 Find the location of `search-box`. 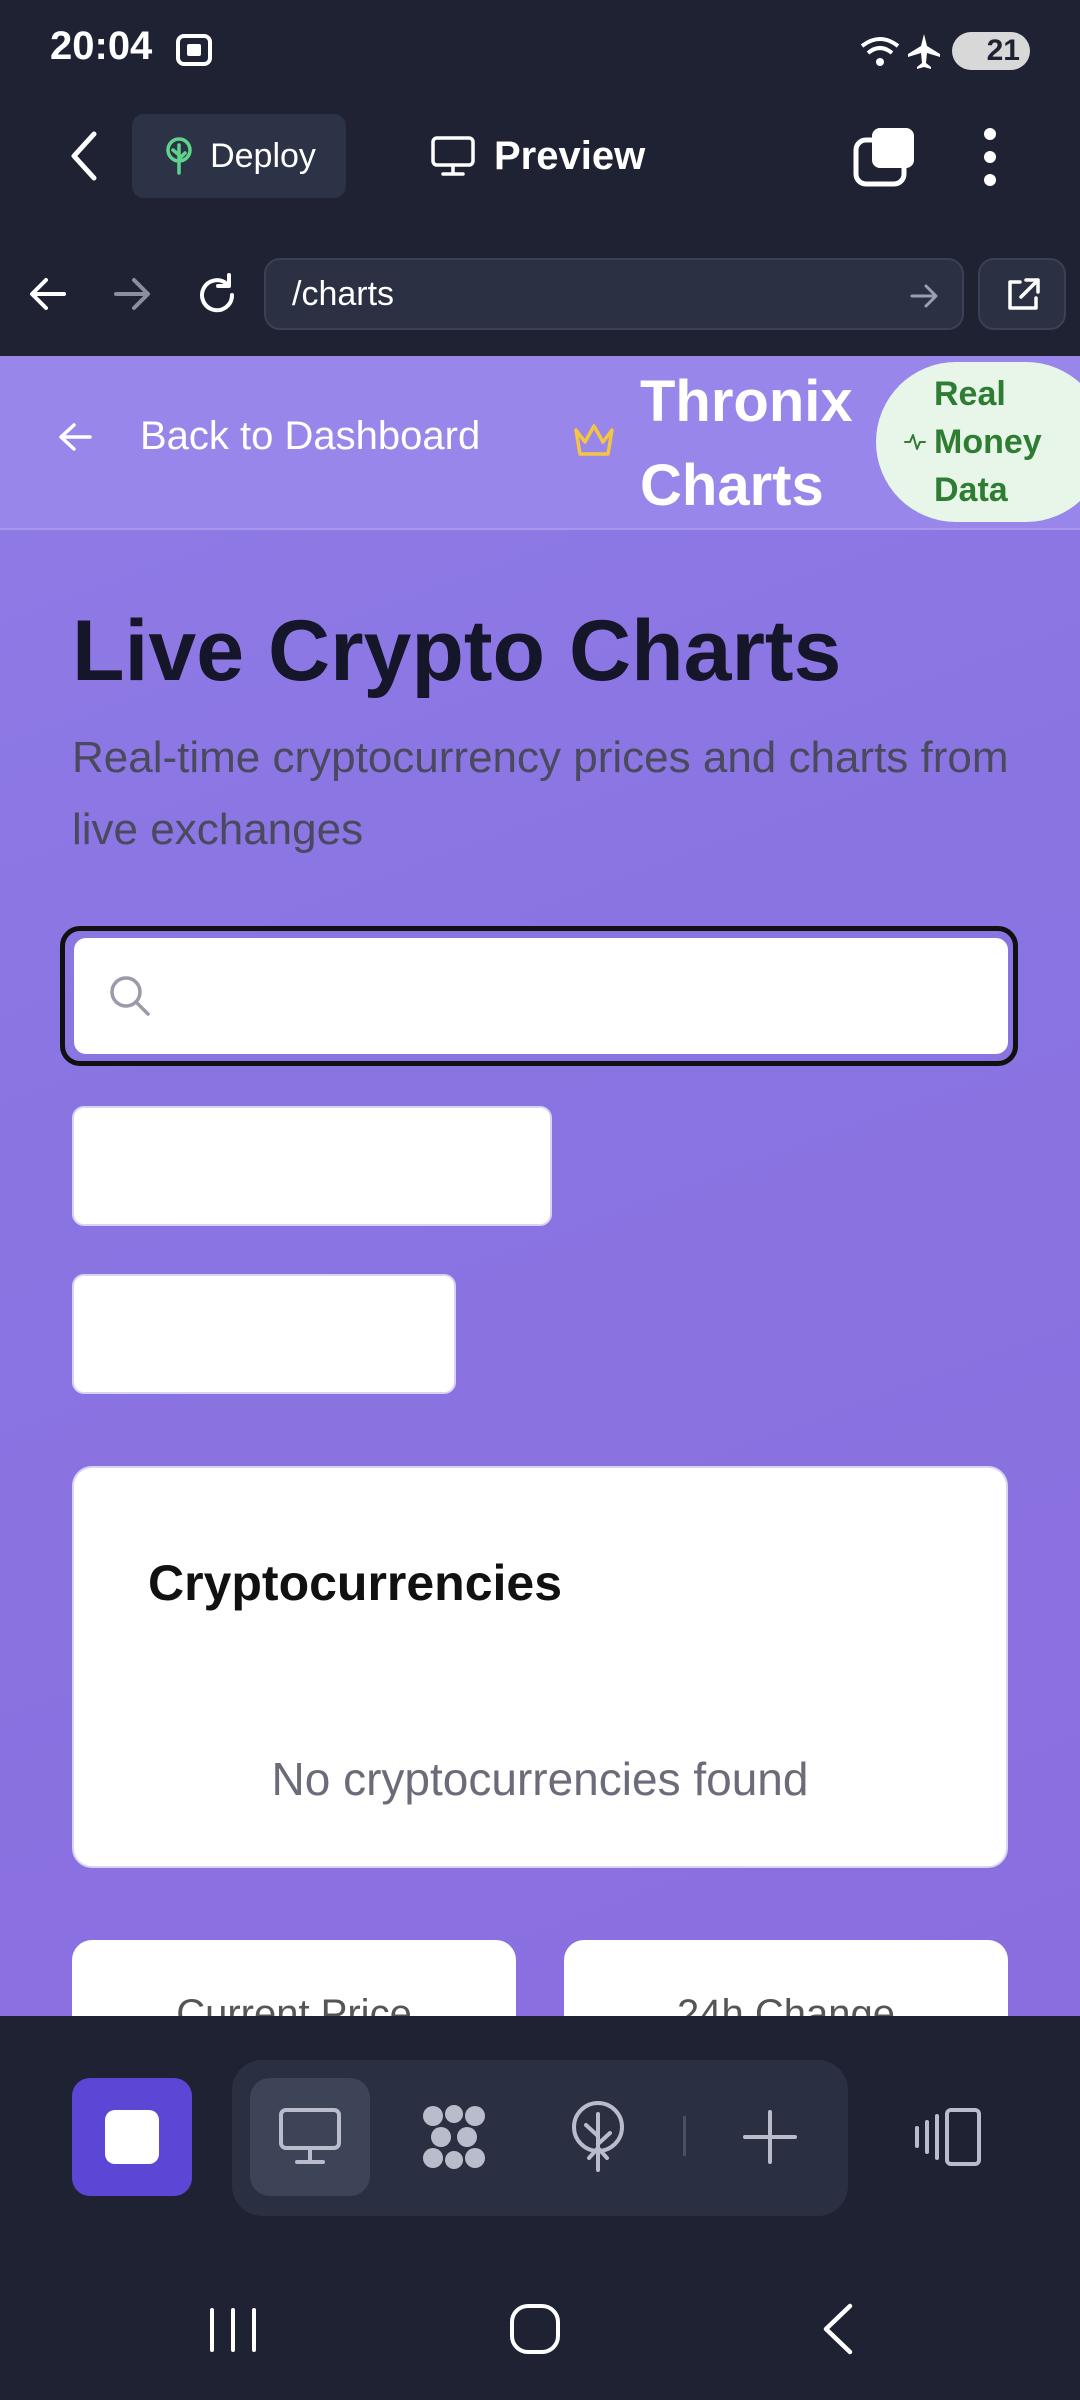

search-box is located at coordinates (541, 996).